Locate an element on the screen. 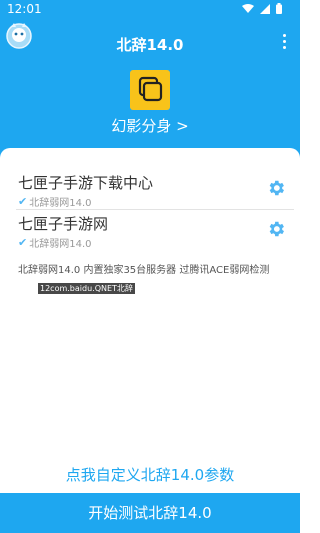 The height and width of the screenshot is (533, 320). list-item-title: 七匣子手游下载中心 is located at coordinates (86, 183).